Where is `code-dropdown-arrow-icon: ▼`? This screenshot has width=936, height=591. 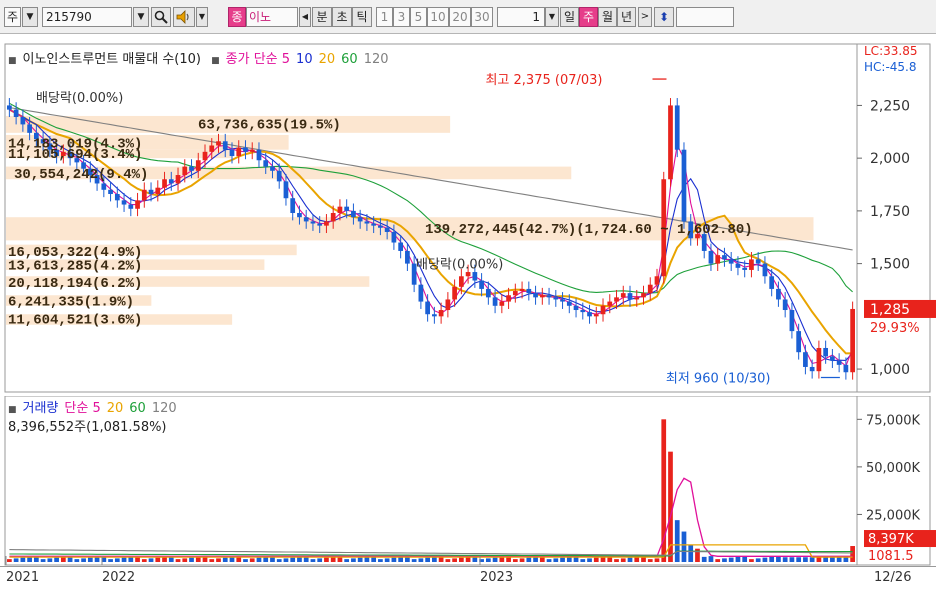
code-dropdown-arrow-icon: ▼ is located at coordinates (141, 17).